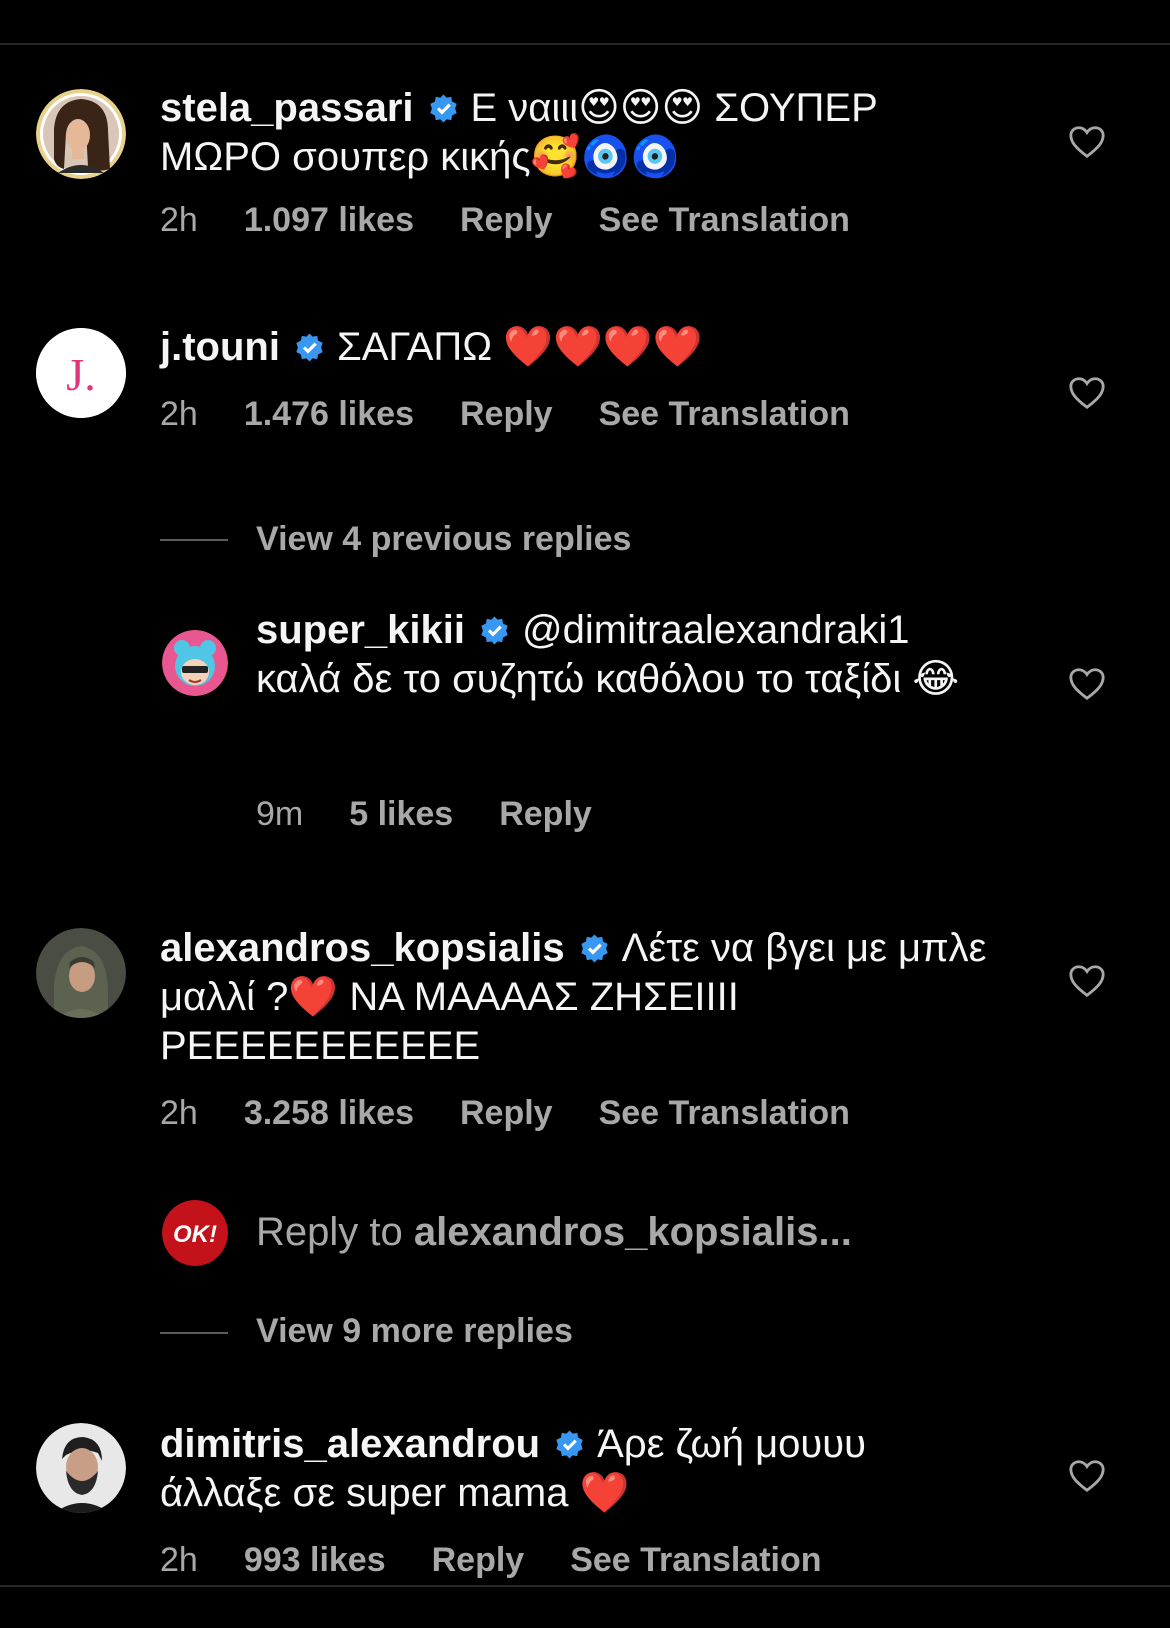  I want to click on bearded-man-avatar-icon, so click(81, 1468).